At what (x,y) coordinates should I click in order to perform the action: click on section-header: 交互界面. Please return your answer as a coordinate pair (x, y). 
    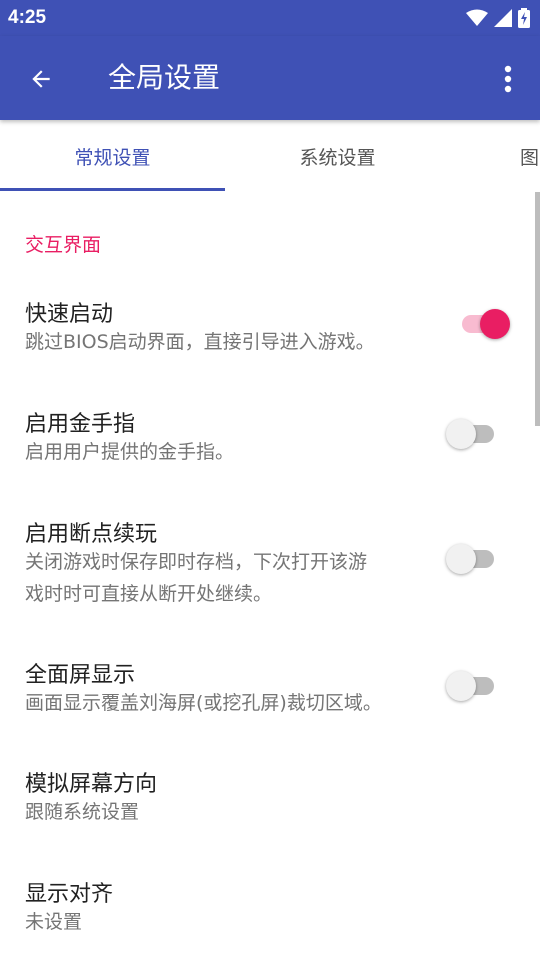
    Looking at the image, I should click on (63, 245).